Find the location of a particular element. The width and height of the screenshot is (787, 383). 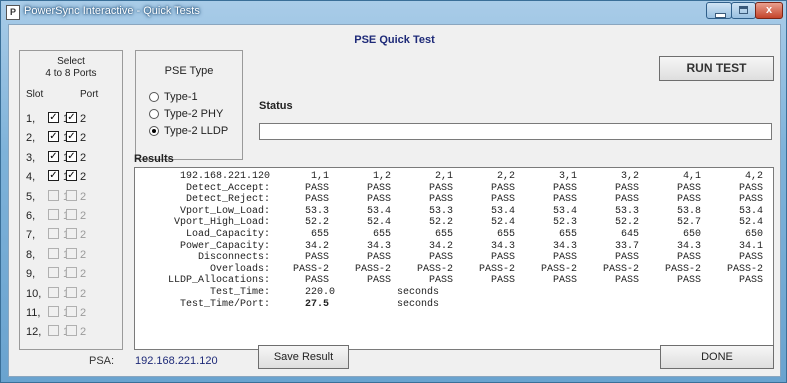

minimize-icon is located at coordinates (720, 15).